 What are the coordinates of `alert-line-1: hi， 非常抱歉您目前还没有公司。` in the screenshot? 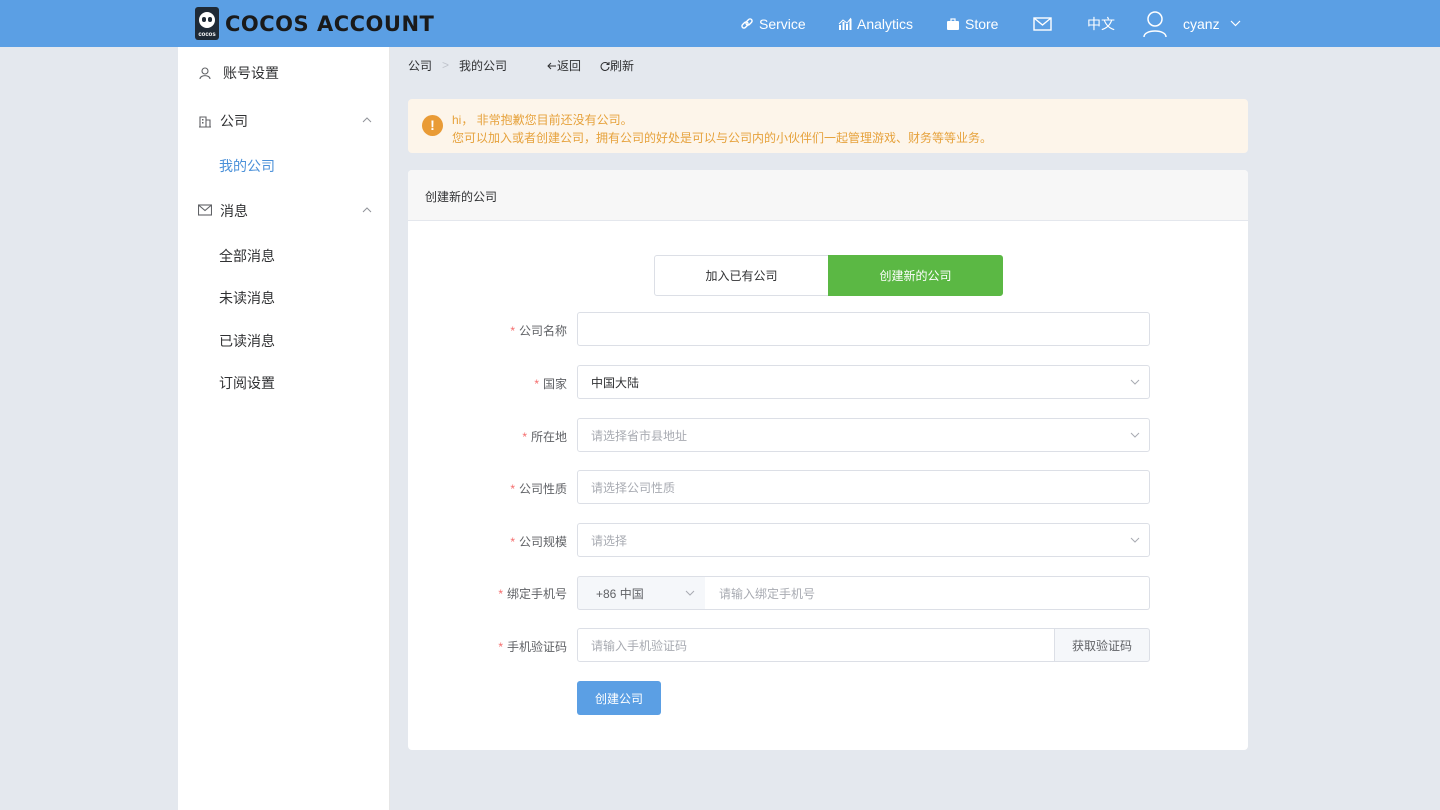 It's located at (542, 120).